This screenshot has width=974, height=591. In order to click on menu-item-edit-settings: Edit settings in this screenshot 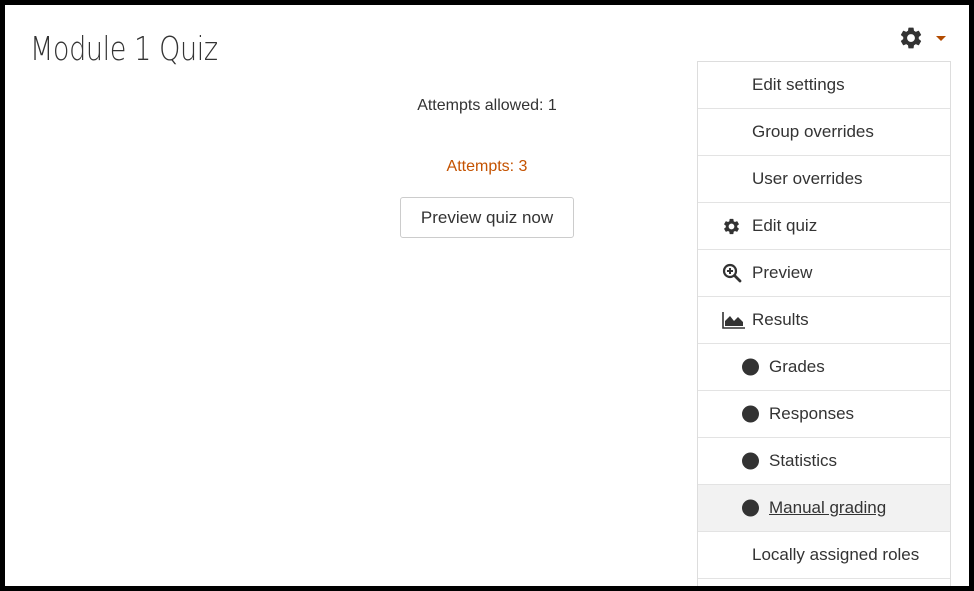, I will do `click(824, 85)`.